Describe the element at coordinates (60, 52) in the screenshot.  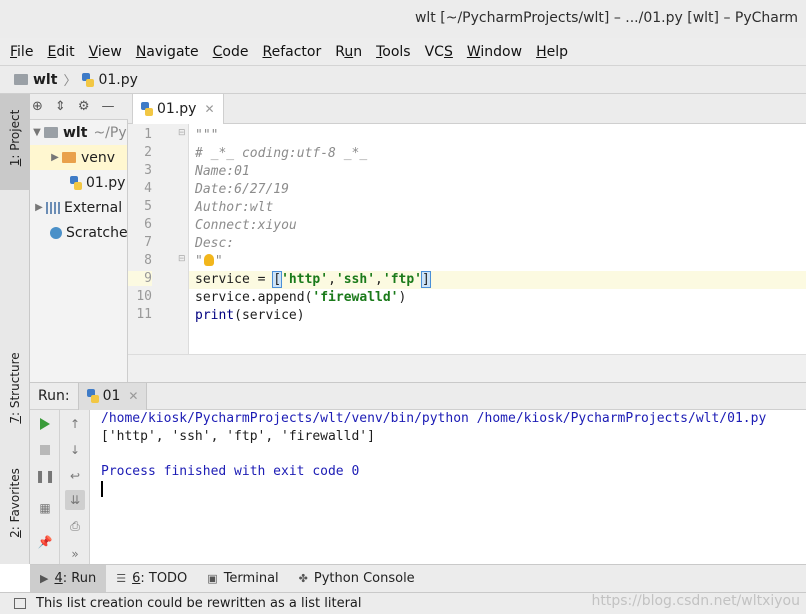
I see `menu-edit: Edit` at that location.